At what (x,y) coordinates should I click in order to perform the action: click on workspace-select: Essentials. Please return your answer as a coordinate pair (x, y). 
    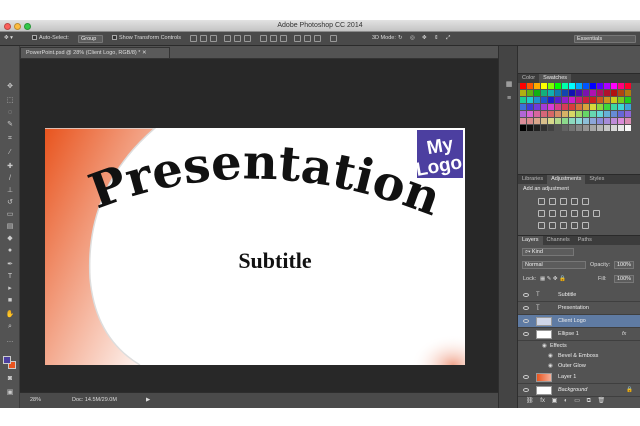
    Looking at the image, I should click on (605, 39).